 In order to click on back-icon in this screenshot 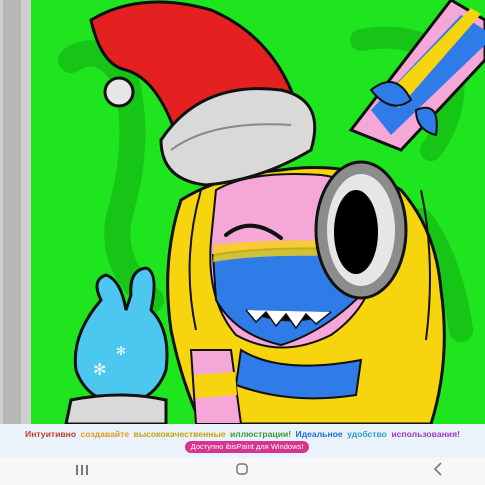, I will do `click(438, 471)`.